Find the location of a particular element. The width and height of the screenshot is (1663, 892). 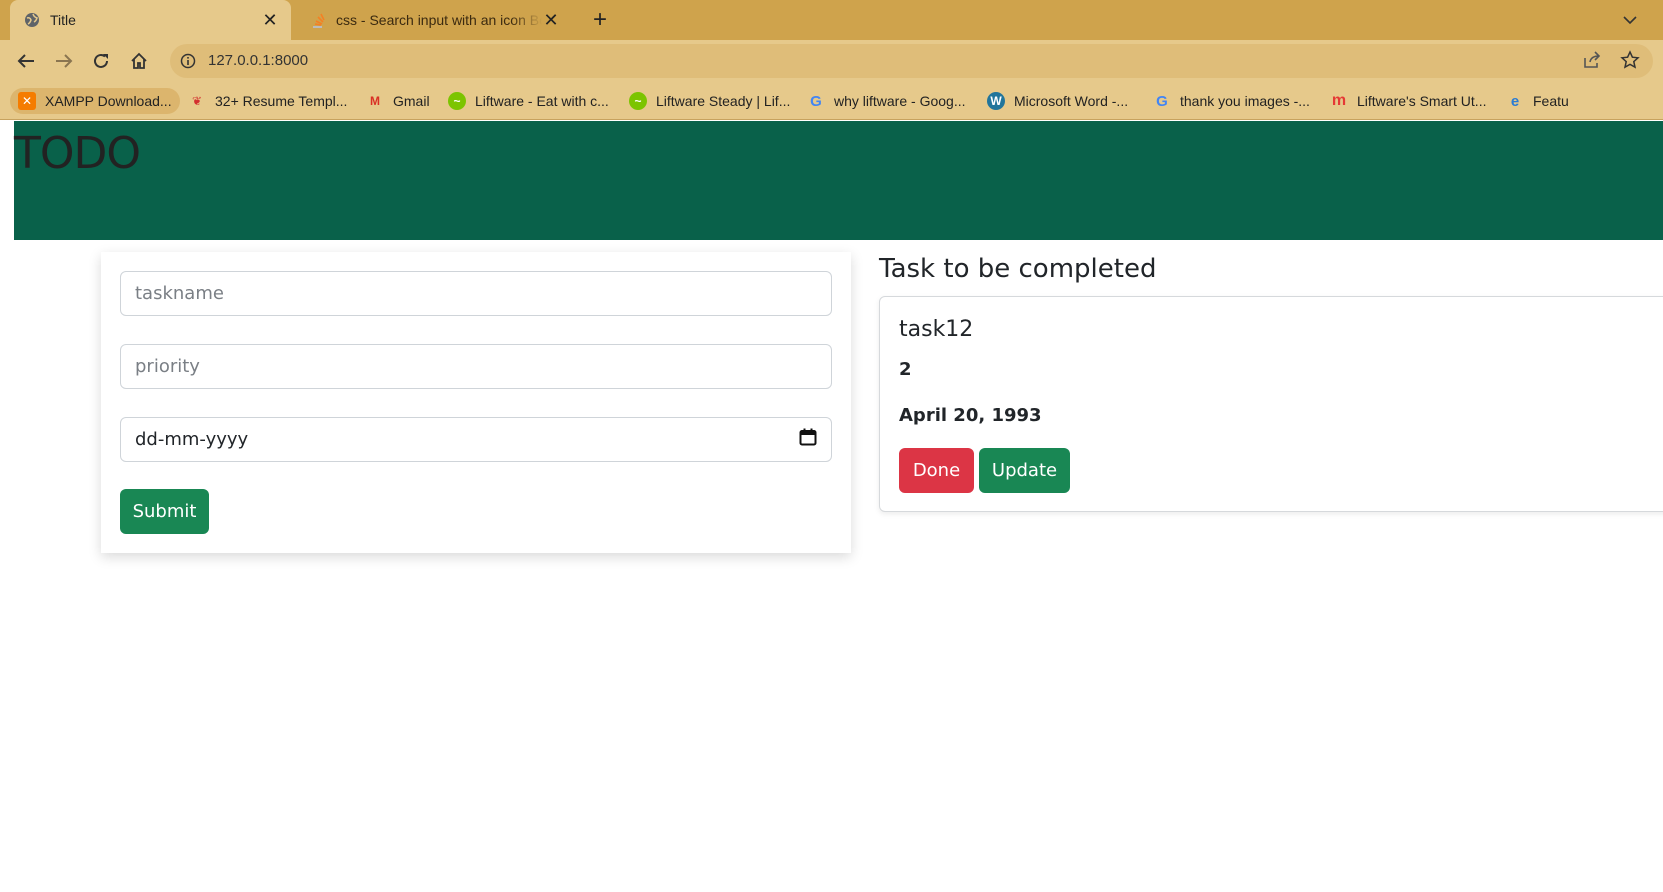

task-name: task12 is located at coordinates (936, 329).